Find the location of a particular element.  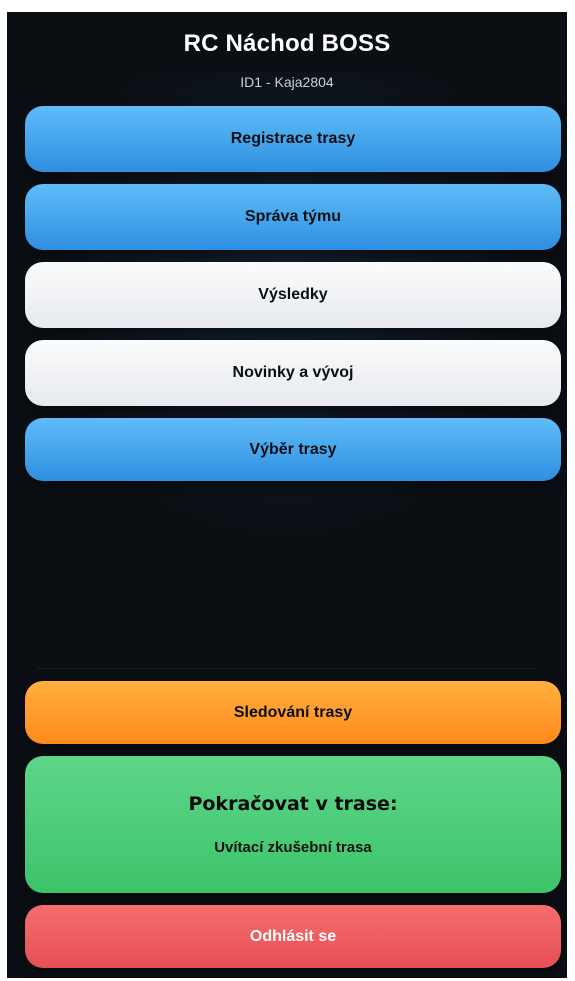

app-title: RC Náchod BOSS is located at coordinates (287, 43).